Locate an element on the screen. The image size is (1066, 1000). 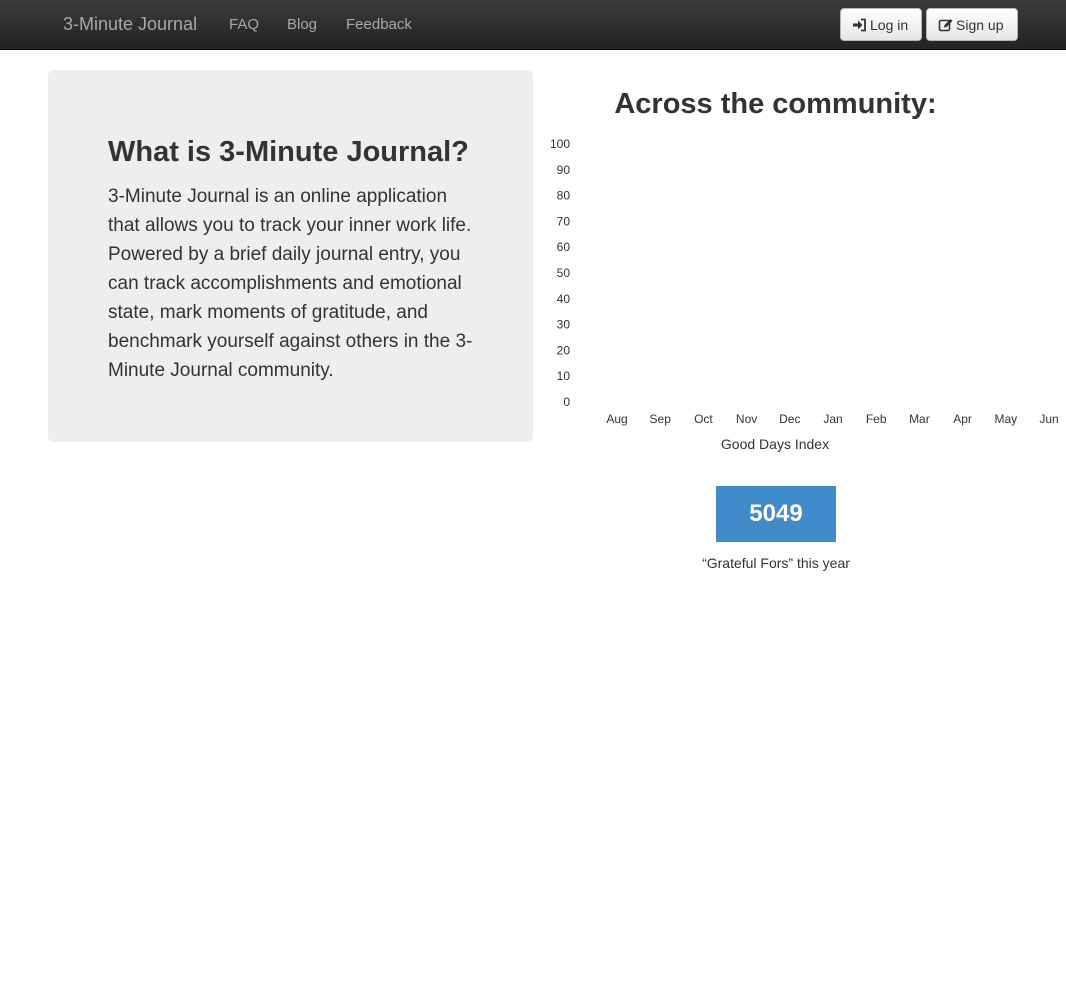
x-tick-label: Aug is located at coordinates (616, 419).